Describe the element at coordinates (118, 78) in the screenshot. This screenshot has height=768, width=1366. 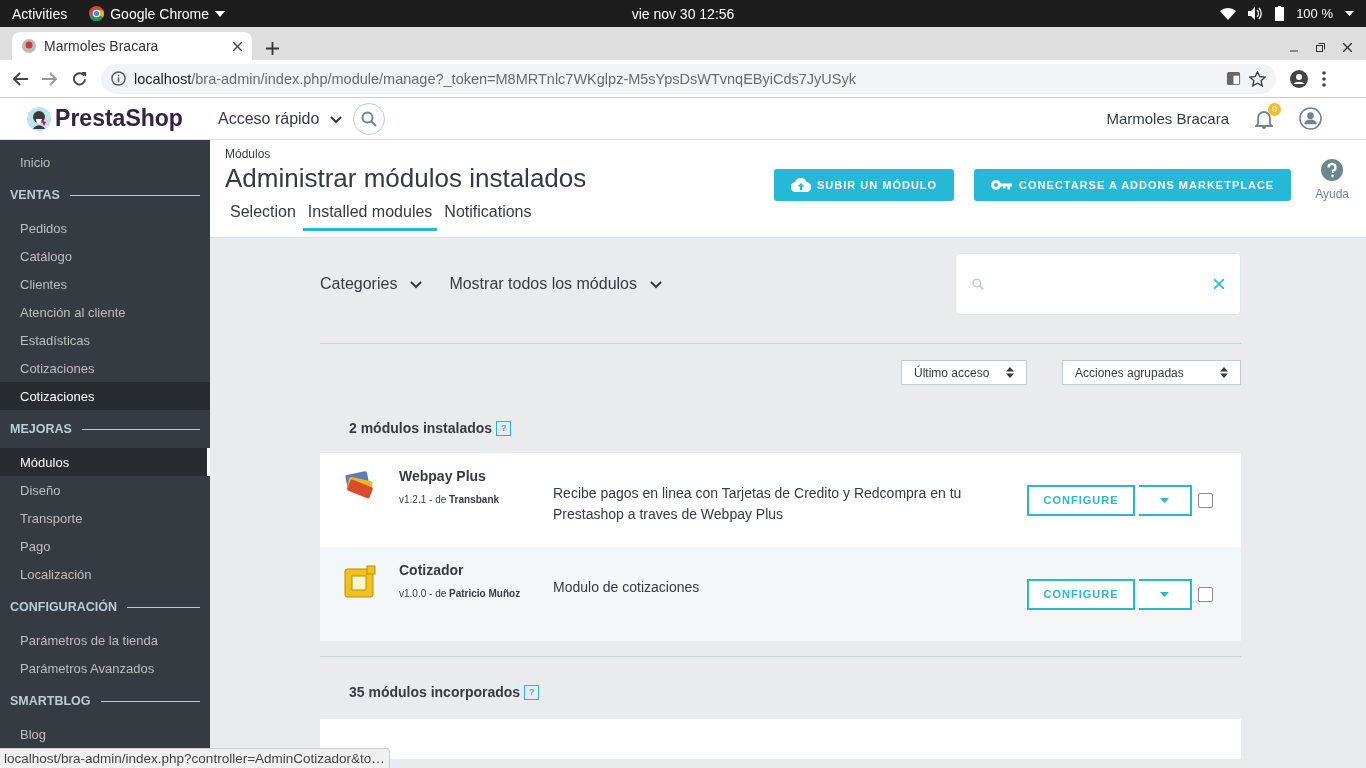
I see `info-icon` at that location.